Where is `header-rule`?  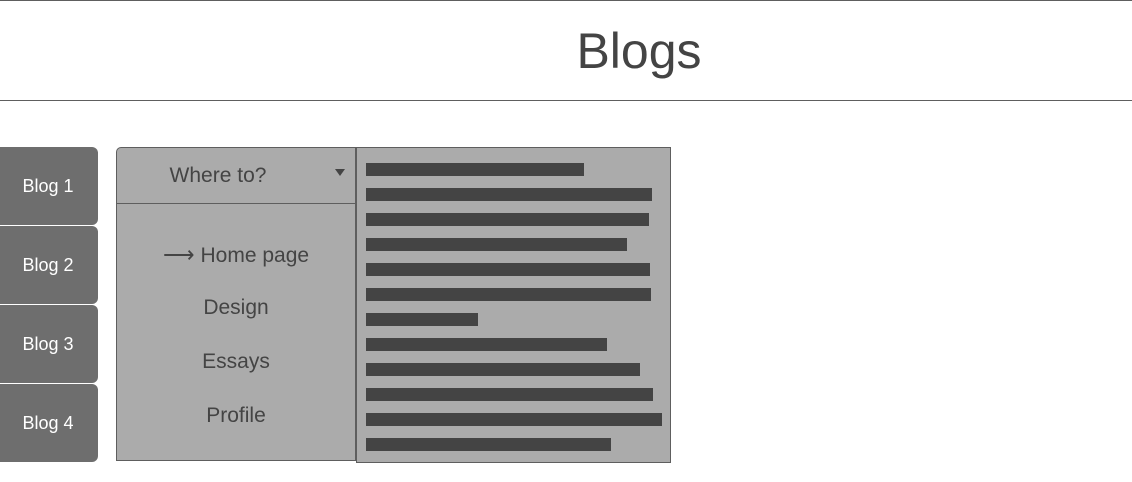 header-rule is located at coordinates (566, 100).